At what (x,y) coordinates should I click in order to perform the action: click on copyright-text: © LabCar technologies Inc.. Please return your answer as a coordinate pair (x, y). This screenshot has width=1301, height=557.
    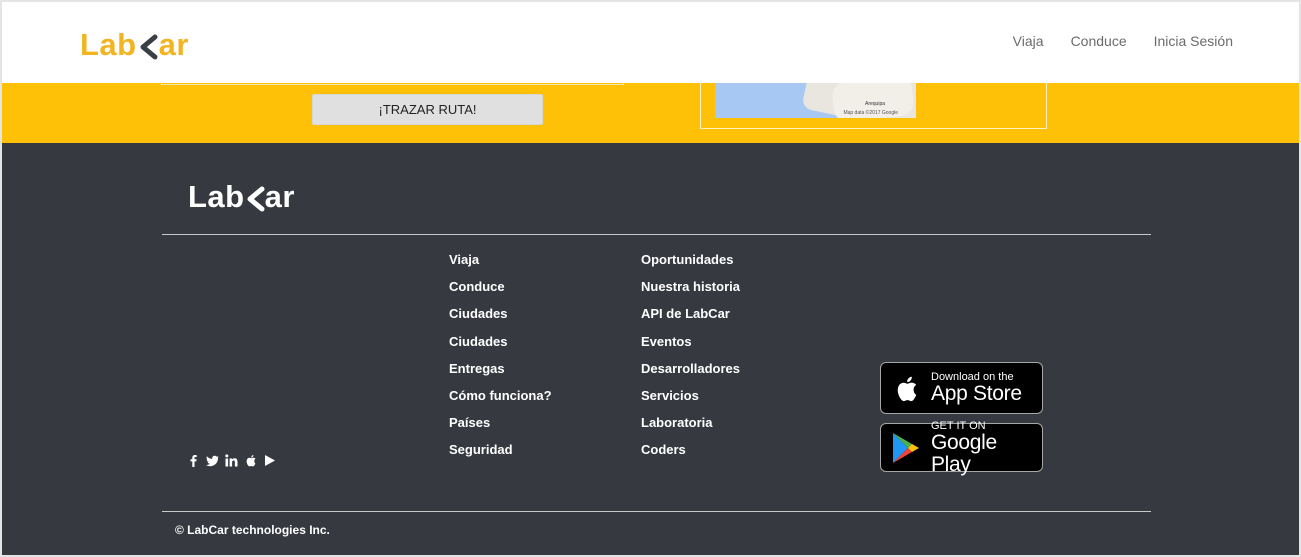
    Looking at the image, I should click on (252, 530).